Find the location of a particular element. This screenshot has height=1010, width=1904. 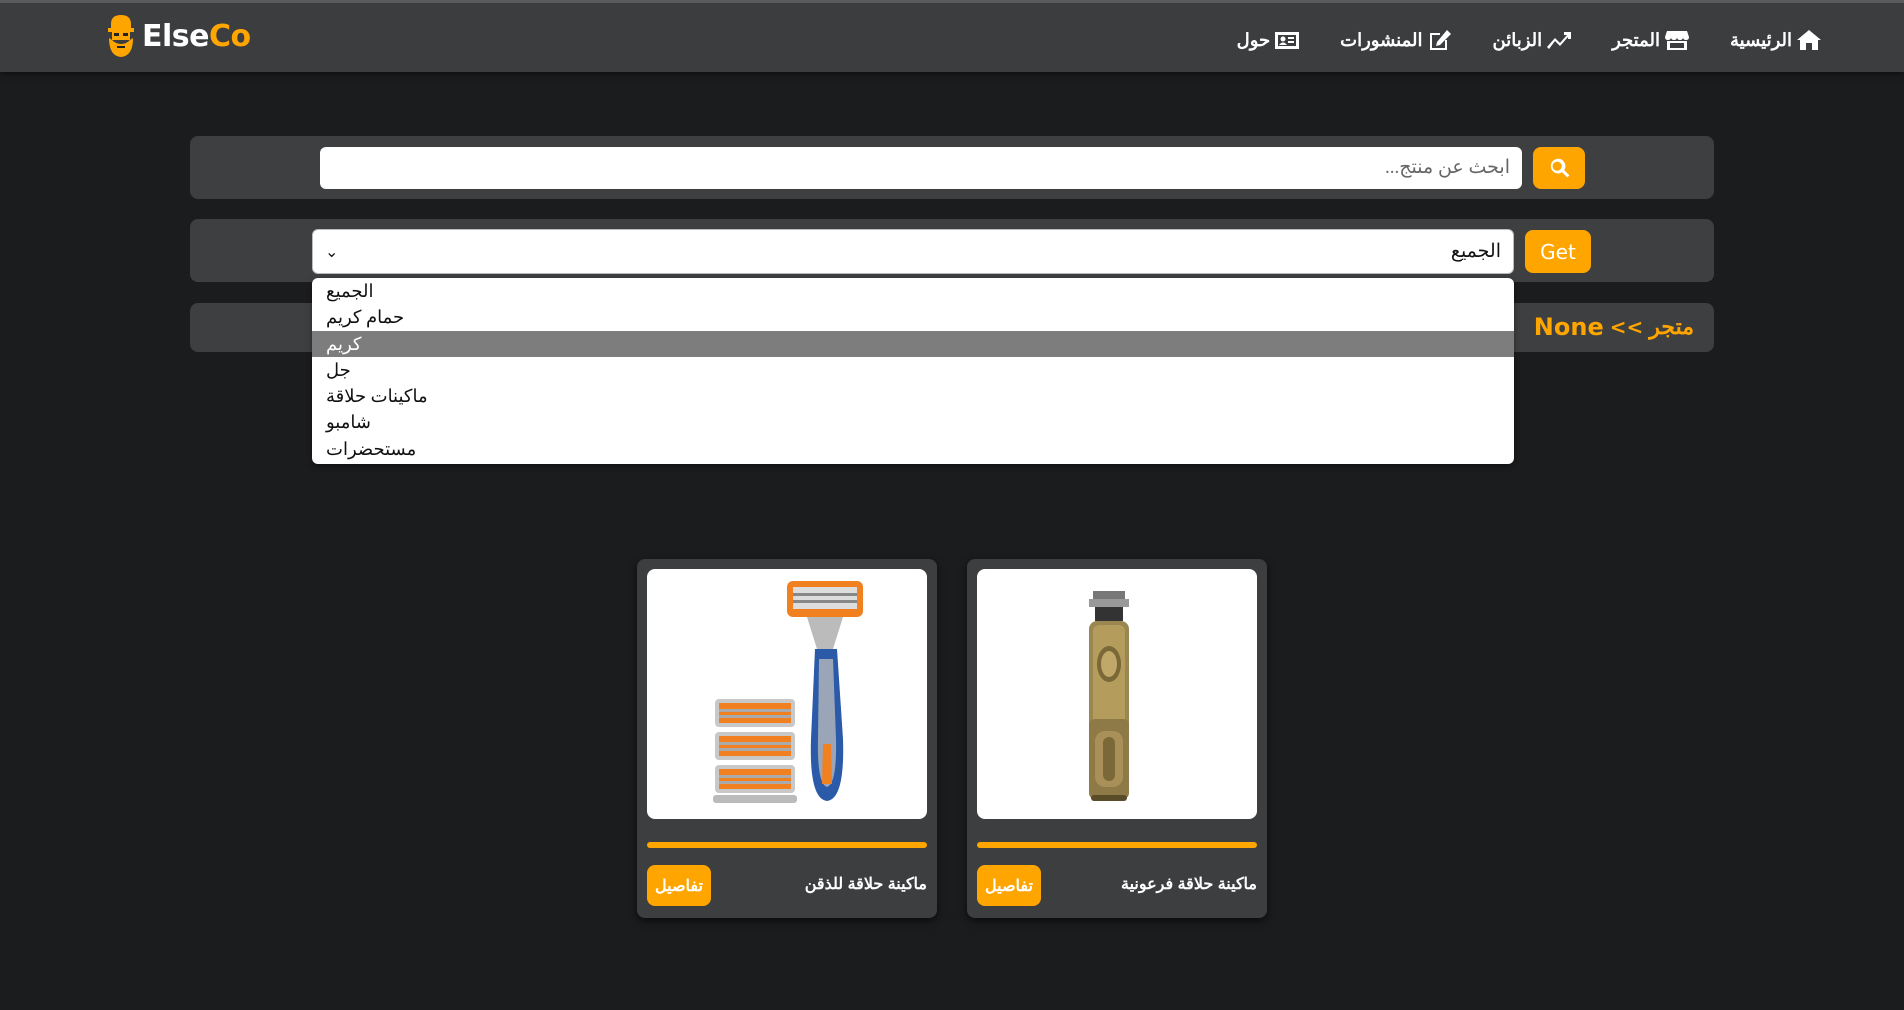

nav-item-customers-label: الزبائن is located at coordinates (1517, 39).